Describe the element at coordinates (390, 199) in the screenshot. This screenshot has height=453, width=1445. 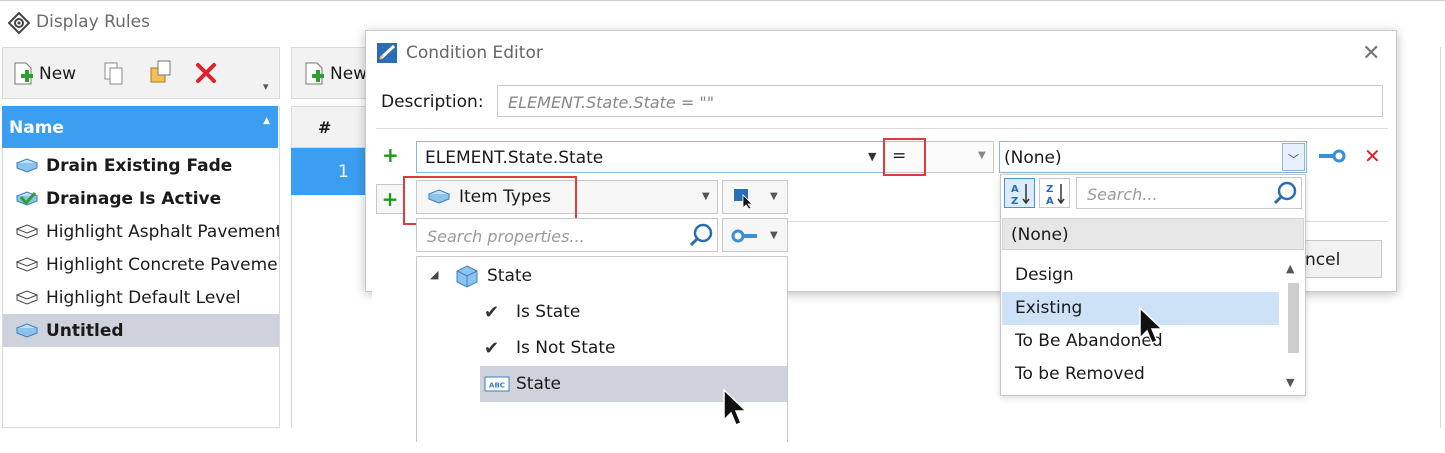
I see `add-subcondition-icon: +` at that location.